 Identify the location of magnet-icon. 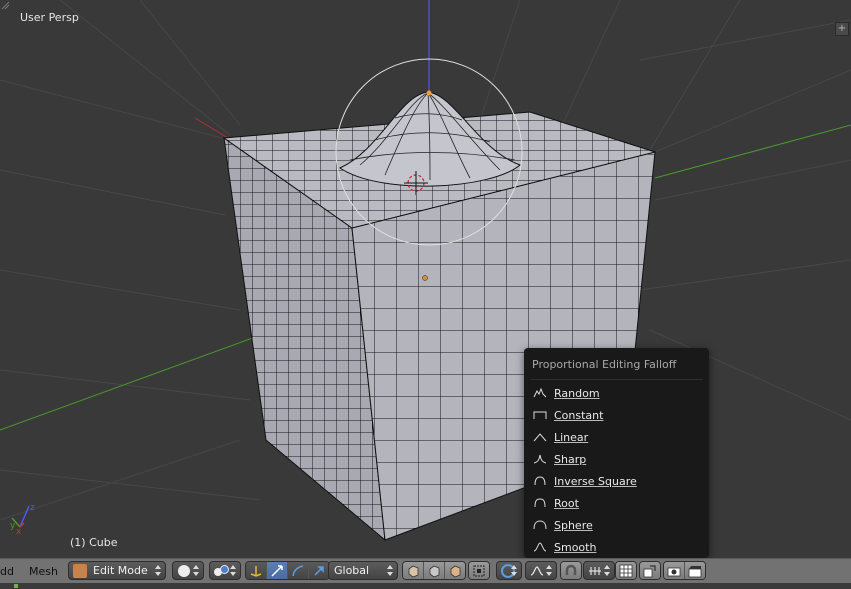
(571, 569).